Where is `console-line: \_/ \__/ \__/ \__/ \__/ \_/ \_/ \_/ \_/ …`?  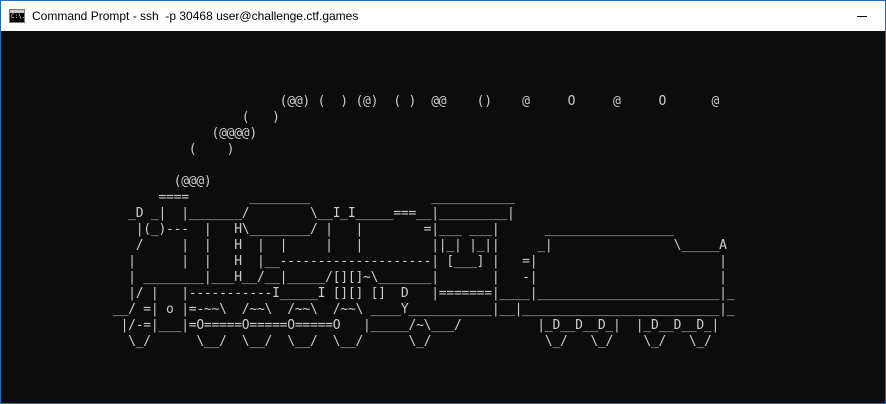
console-line: \_/ \__/ \__/ \__/ \__/ \_/ \_/ \_/ \_/ … is located at coordinates (412, 341).